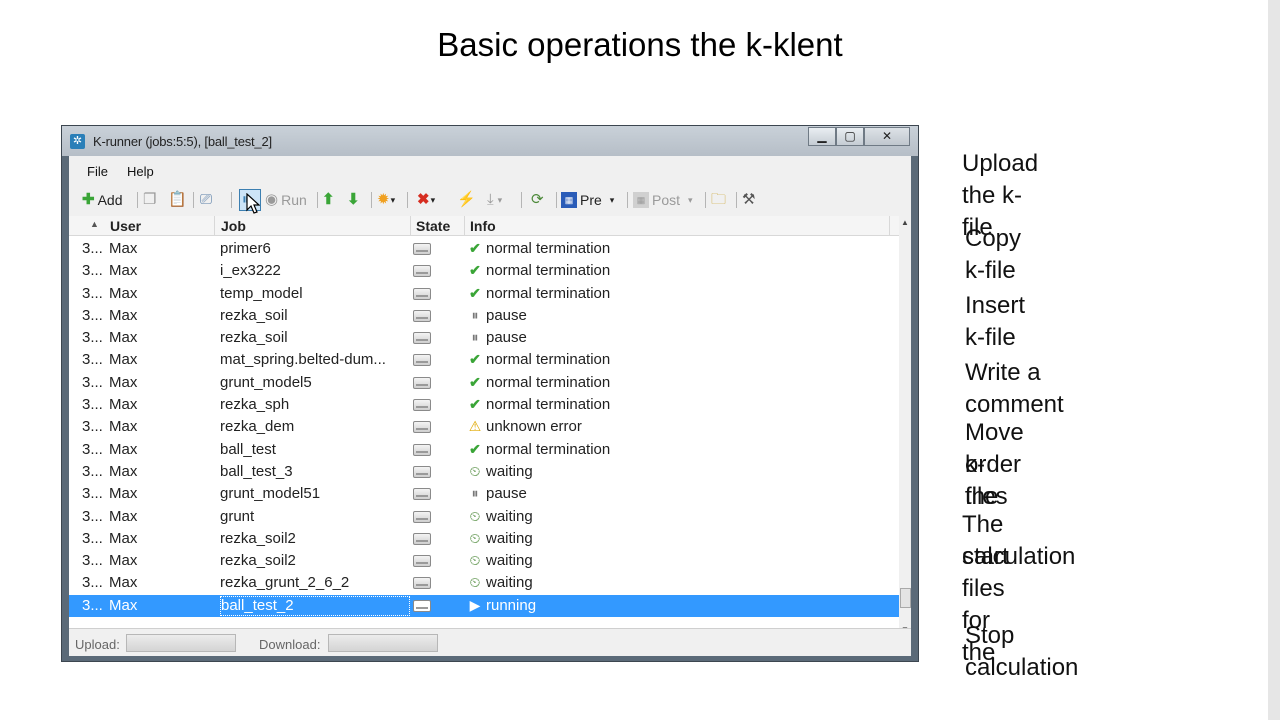  Describe the element at coordinates (353, 200) in the screenshot. I see `move-down-button: ⬇` at that location.